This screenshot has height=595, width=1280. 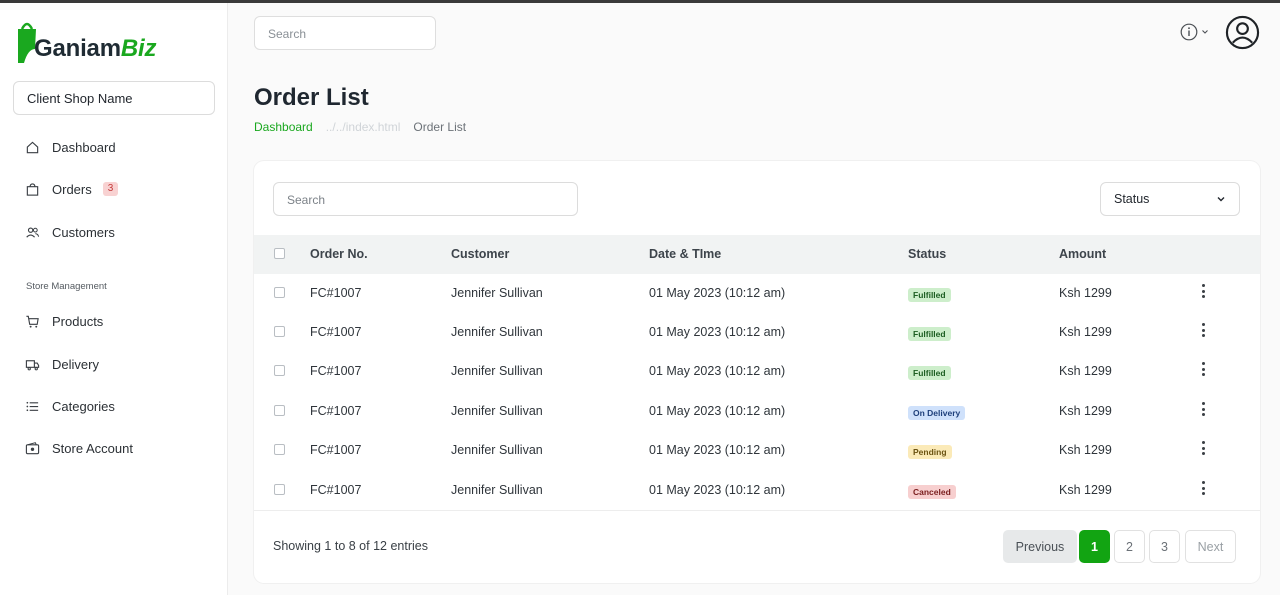 I want to click on pagination-page-3: 3, so click(x=1164, y=546).